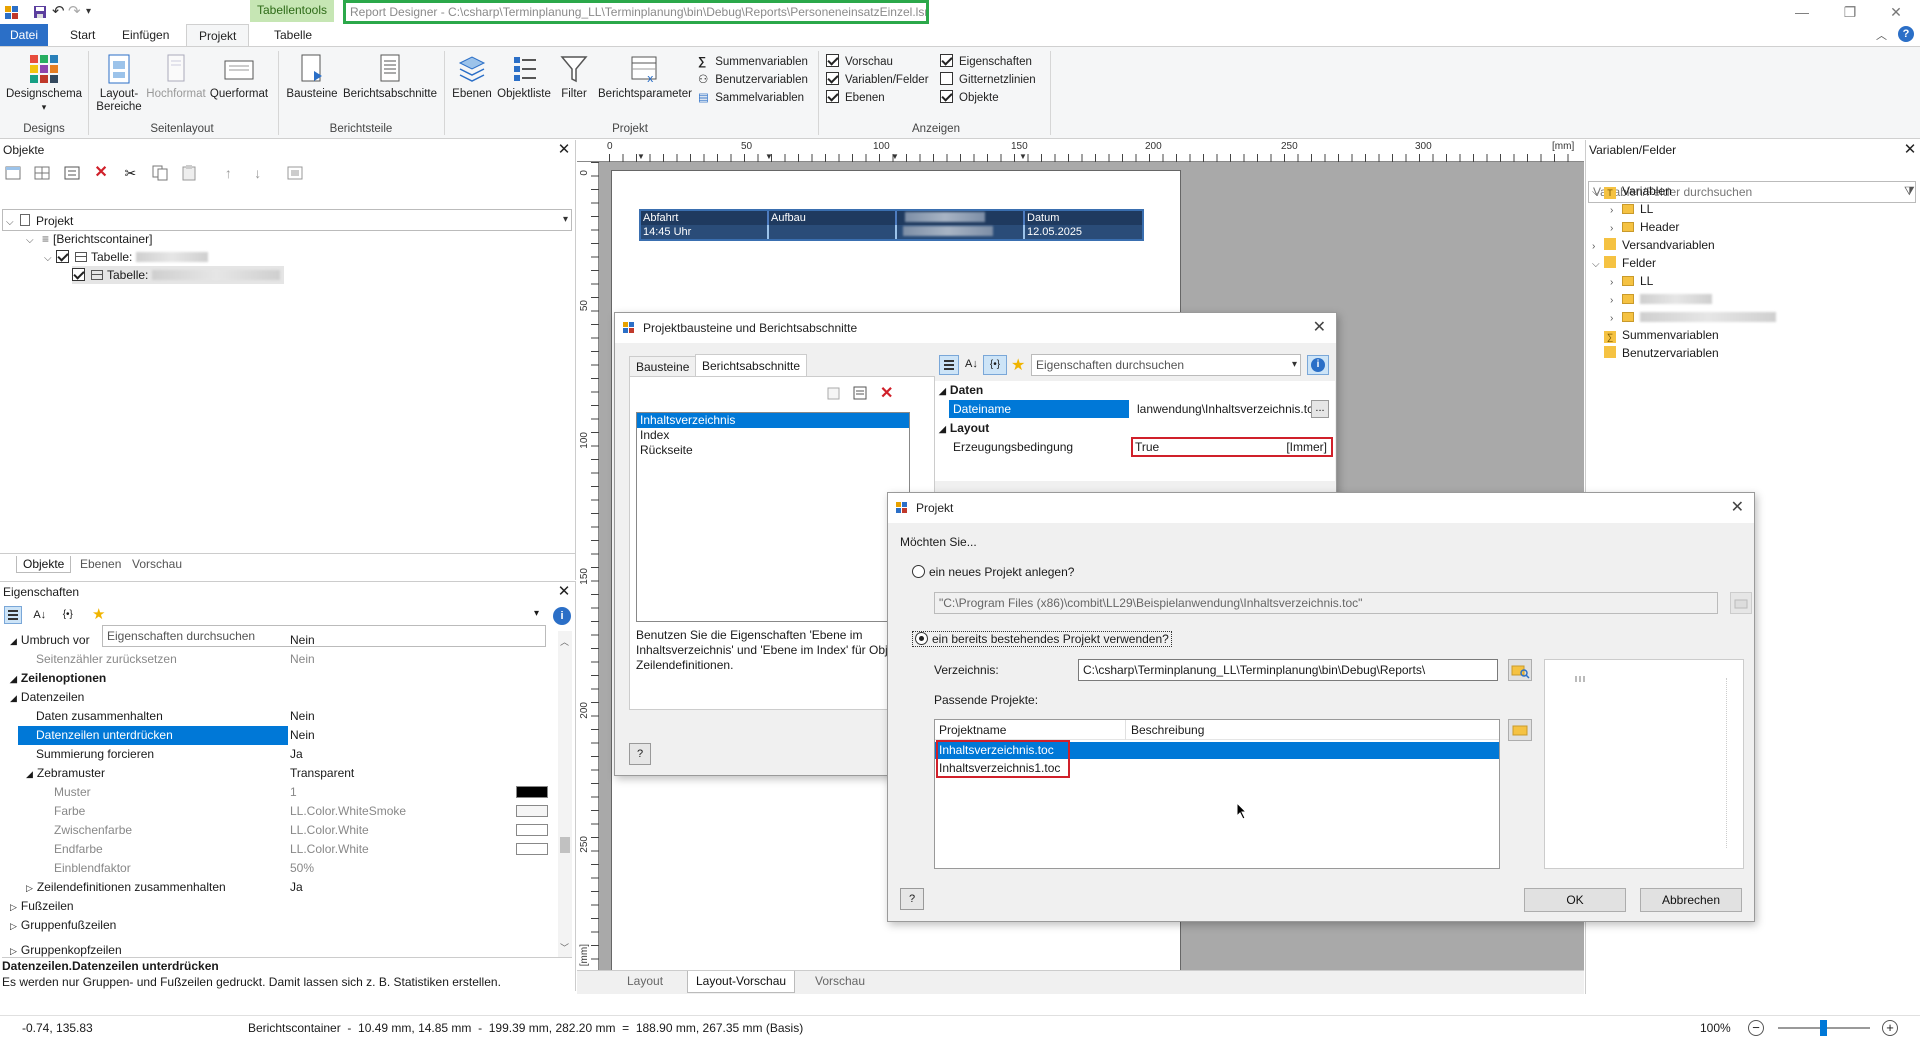 The image size is (1920, 1040). What do you see at coordinates (100, 564) in the screenshot?
I see `tab-ebenen: Ebenen` at bounding box center [100, 564].